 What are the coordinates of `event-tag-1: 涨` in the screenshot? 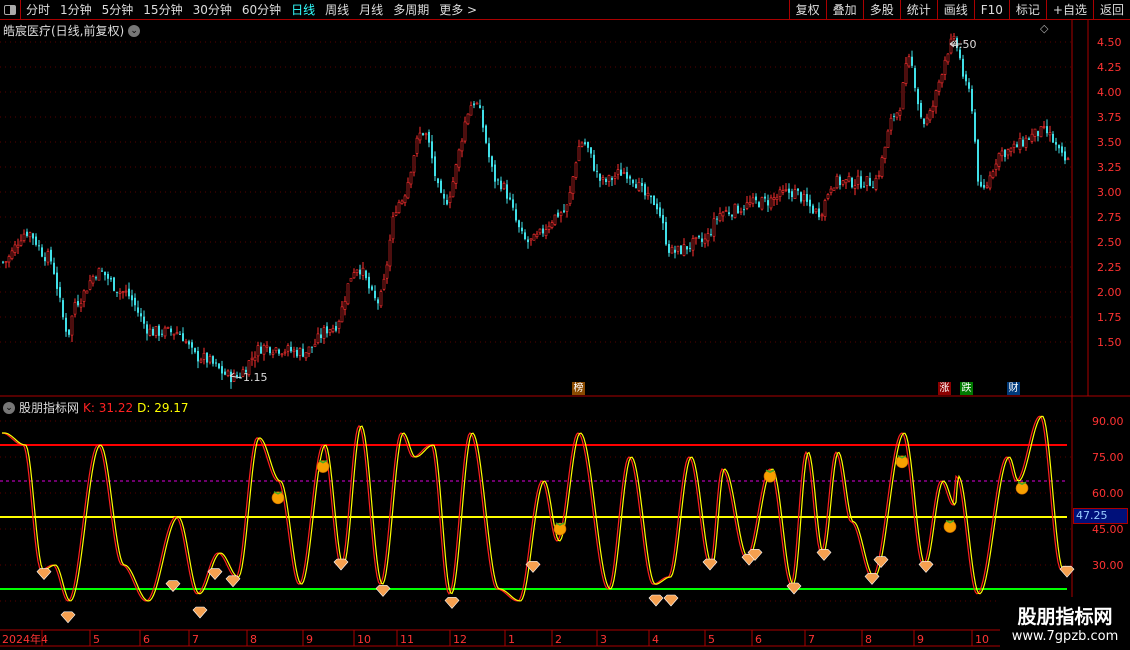 It's located at (944, 388).